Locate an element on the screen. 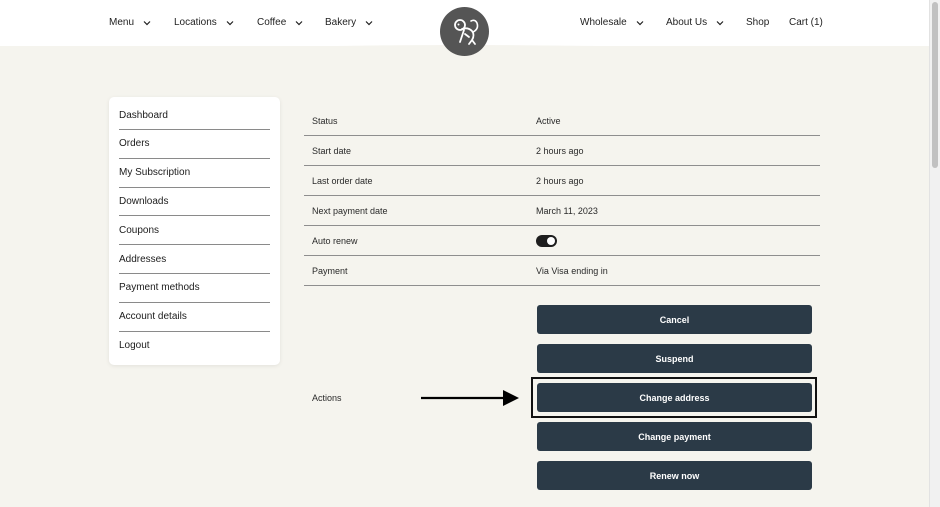 This screenshot has width=940, height=507. monkey-icon is located at coordinates (465, 31).